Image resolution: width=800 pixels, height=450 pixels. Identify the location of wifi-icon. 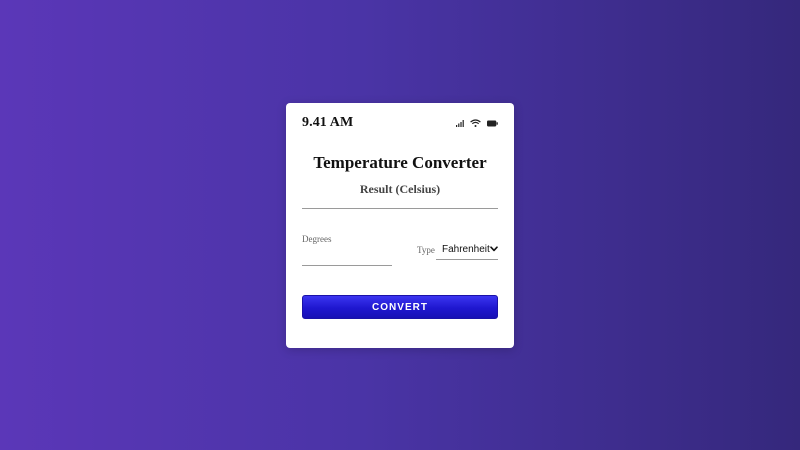
(475, 123).